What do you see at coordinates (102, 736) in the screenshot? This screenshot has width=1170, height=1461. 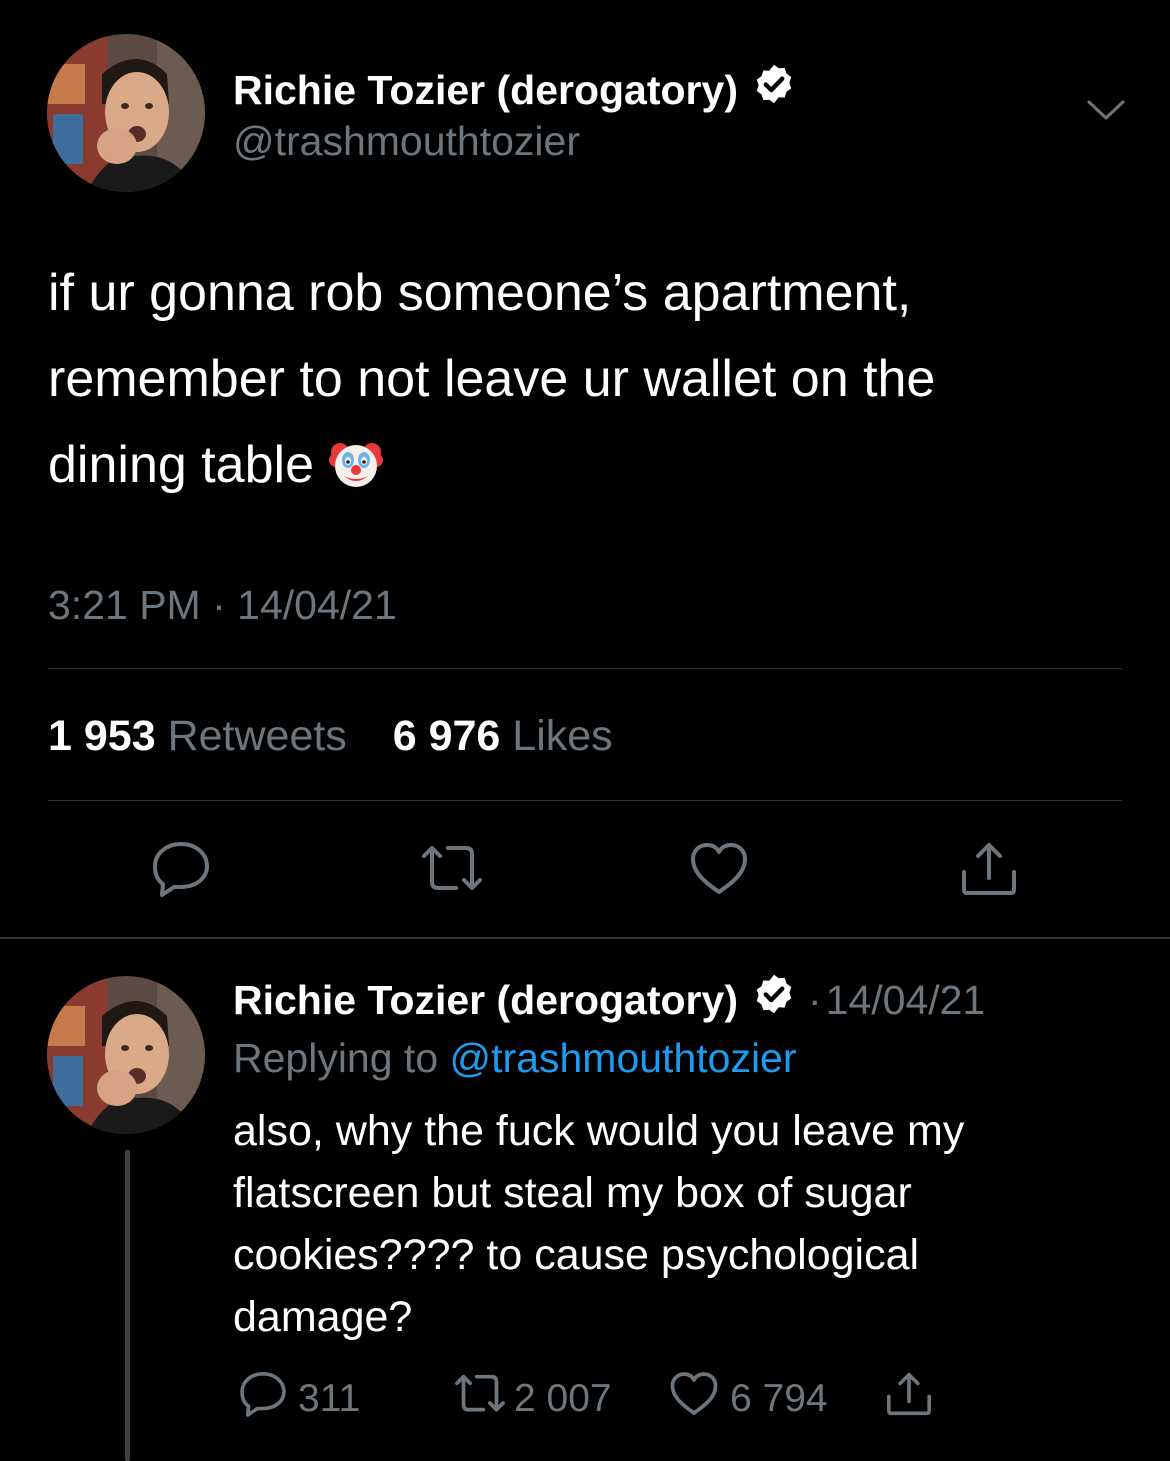 I see `retweets-count: 1 953` at bounding box center [102, 736].